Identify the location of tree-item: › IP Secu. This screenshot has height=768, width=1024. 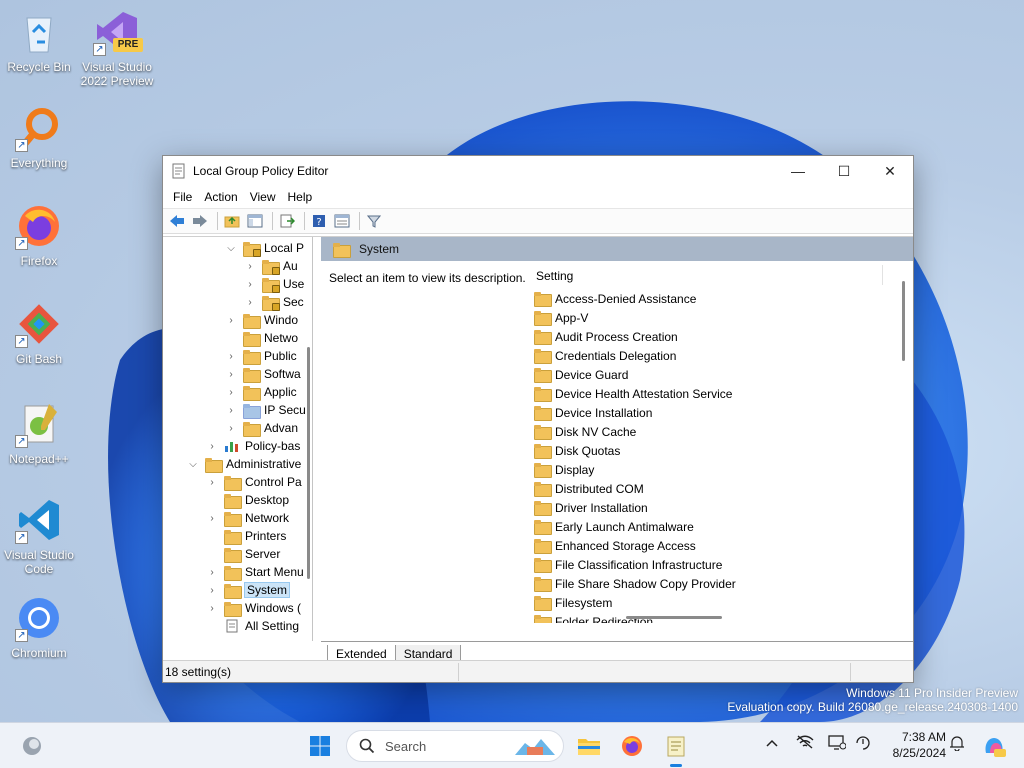
(265, 410).